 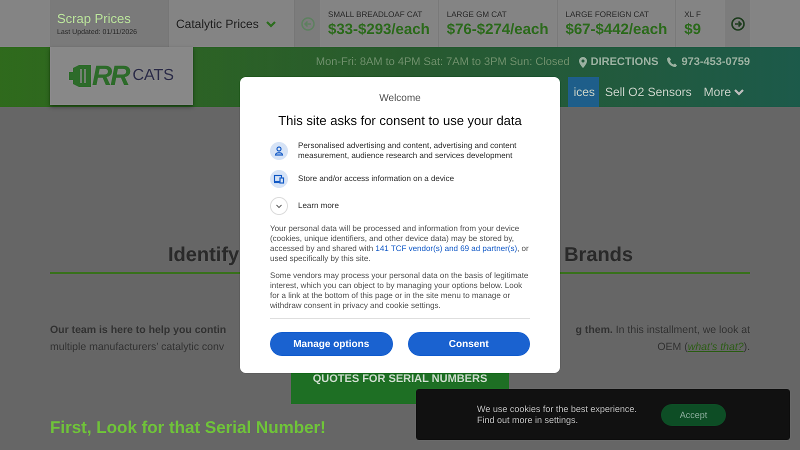 I want to click on ticker-label: XL F, so click(x=692, y=14).